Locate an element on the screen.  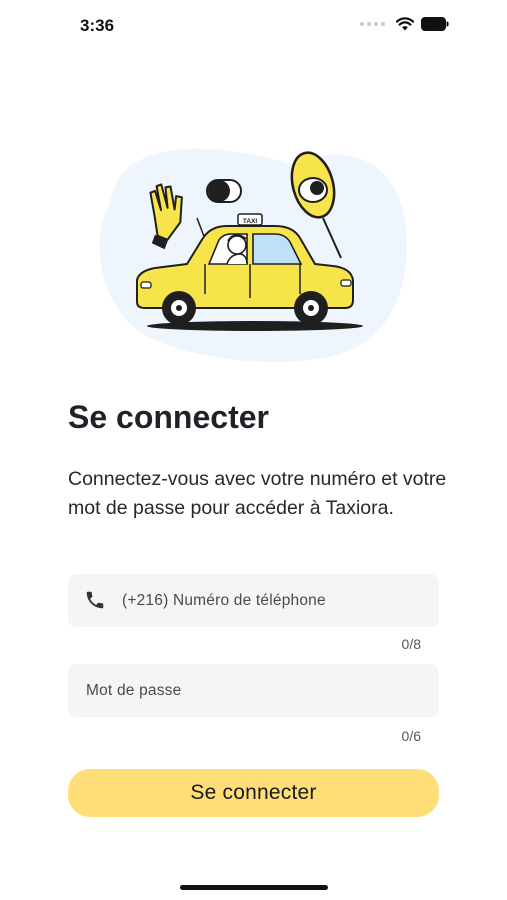
phone-field is located at coordinates (253, 600).